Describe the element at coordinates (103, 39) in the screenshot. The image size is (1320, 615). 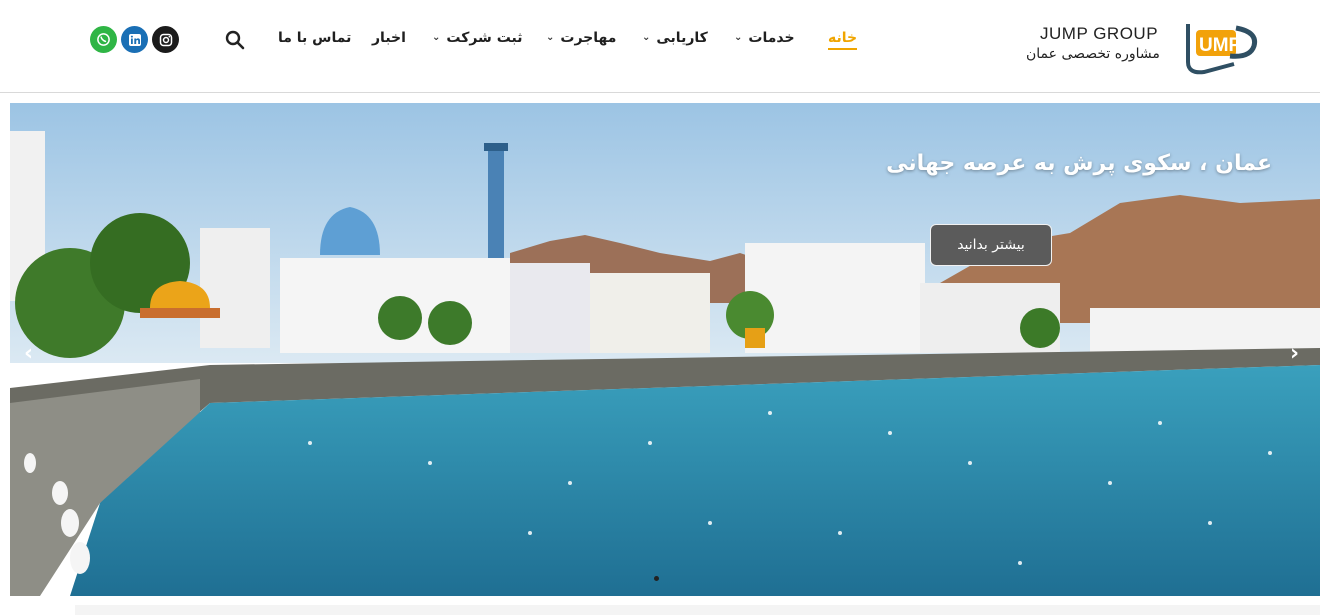
I see `whatsapp-icon` at that location.